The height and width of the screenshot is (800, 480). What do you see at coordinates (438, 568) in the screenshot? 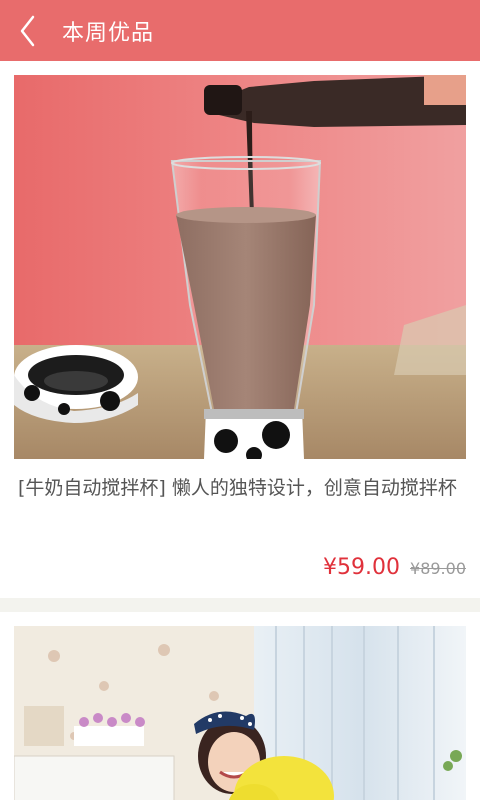
I see `original-price: ¥89.00` at bounding box center [438, 568].